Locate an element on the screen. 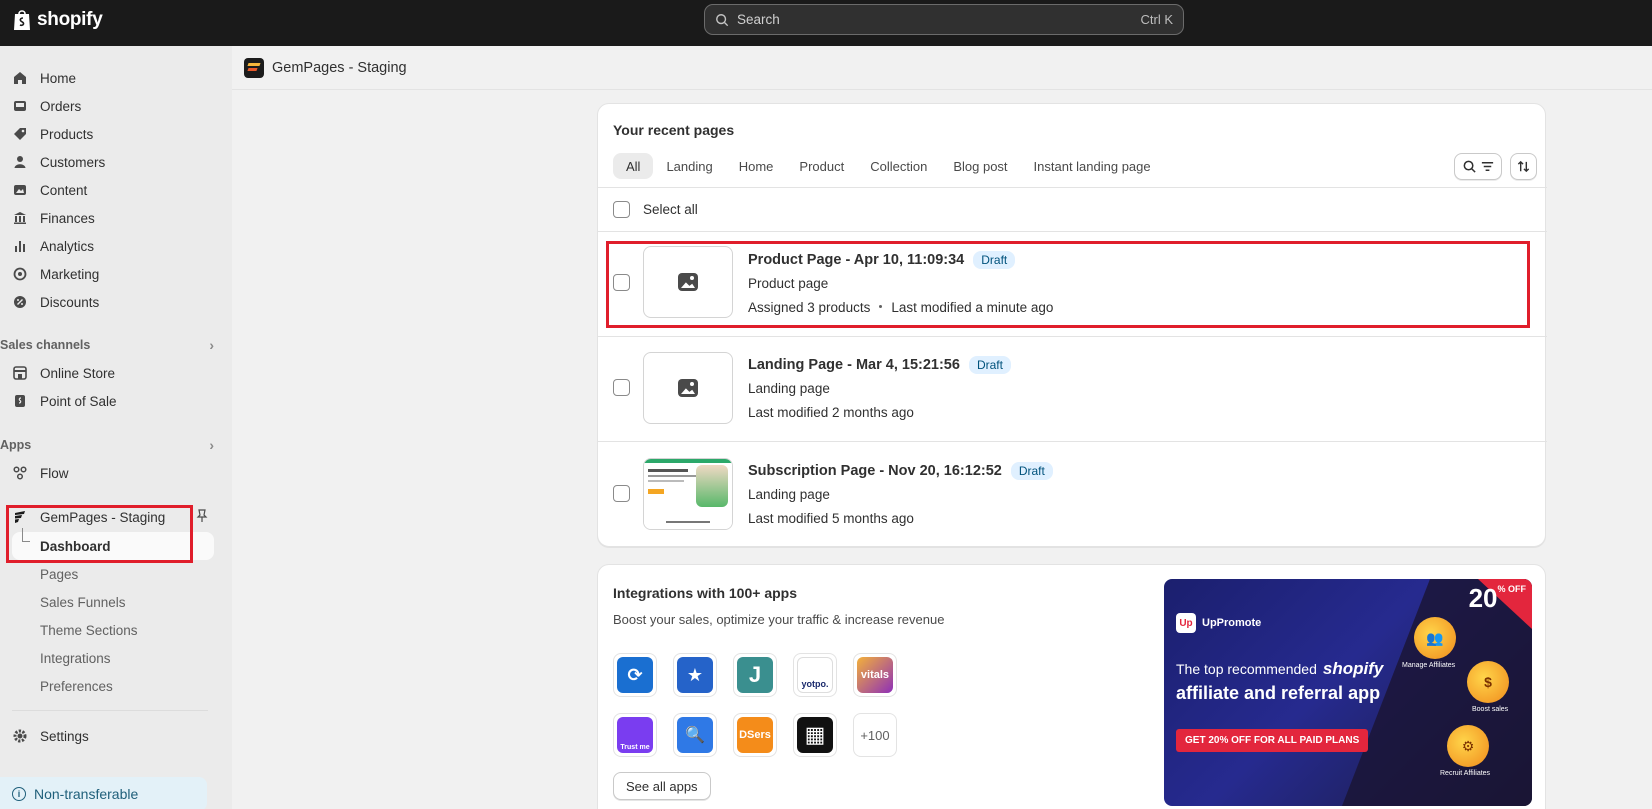  sidebar-item-settings: Settings is located at coordinates (113, 736).